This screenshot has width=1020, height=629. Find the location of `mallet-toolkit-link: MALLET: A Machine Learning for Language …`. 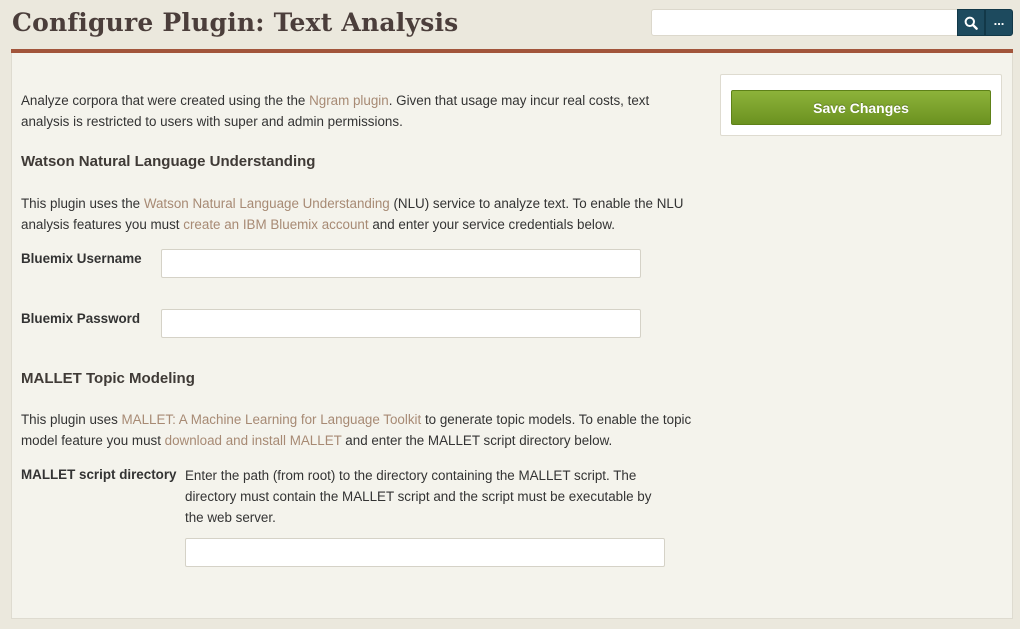

mallet-toolkit-link: MALLET: A Machine Learning for Language … is located at coordinates (271, 419).